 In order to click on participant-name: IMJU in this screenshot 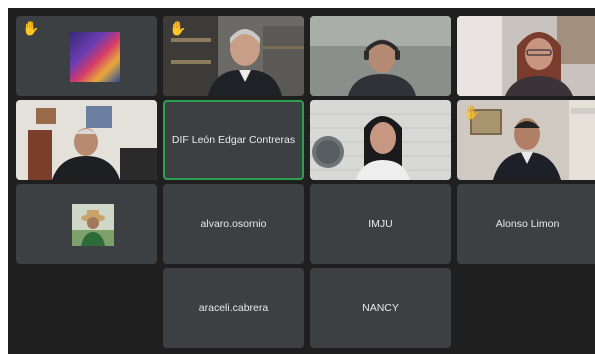, I will do `click(380, 224)`.